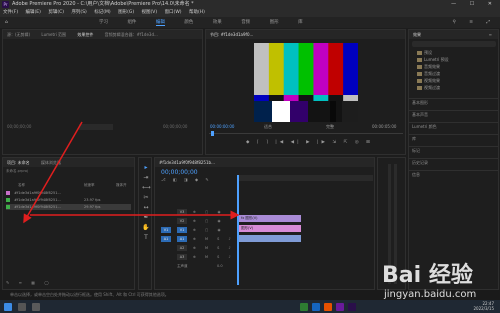 The height and width of the screenshot is (313, 500). What do you see at coordinates (146, 198) in the screenshot?
I see `razor-tool-icon: ✂` at bounding box center [146, 198].